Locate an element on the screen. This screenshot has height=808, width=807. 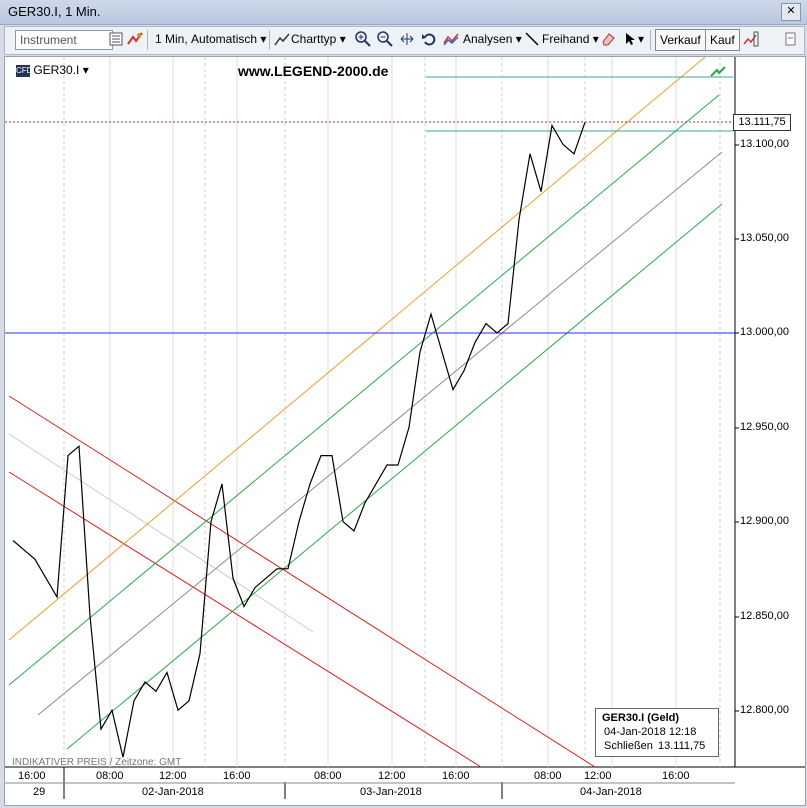
zoom-in-icon is located at coordinates (363, 39).